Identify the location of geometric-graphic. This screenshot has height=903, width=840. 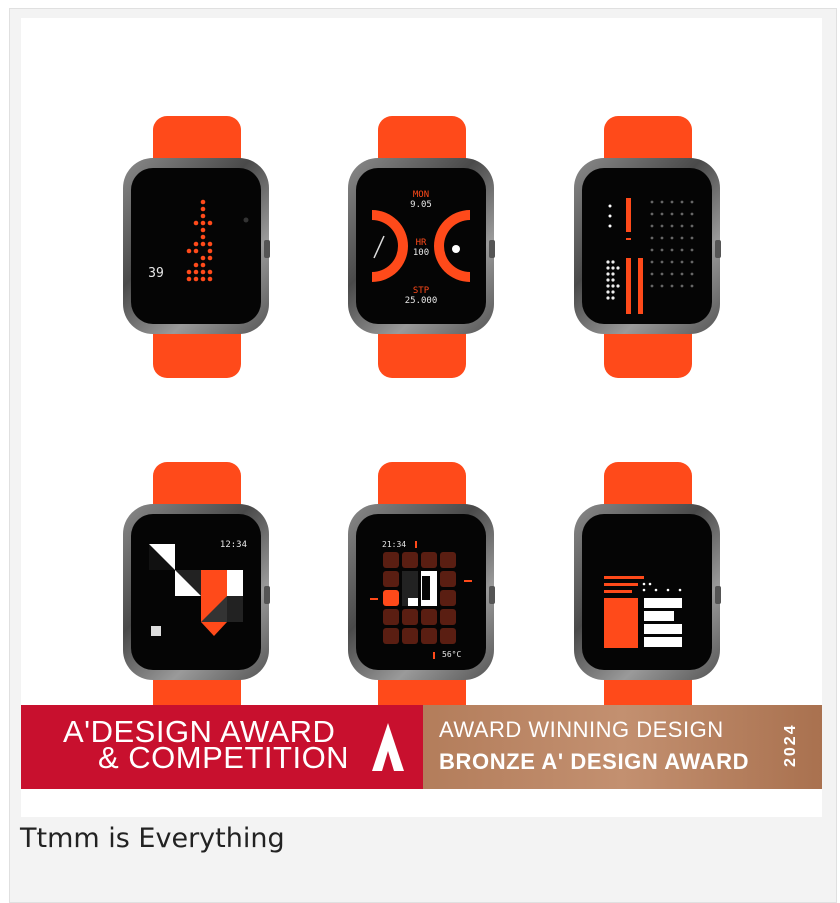
(196, 590).